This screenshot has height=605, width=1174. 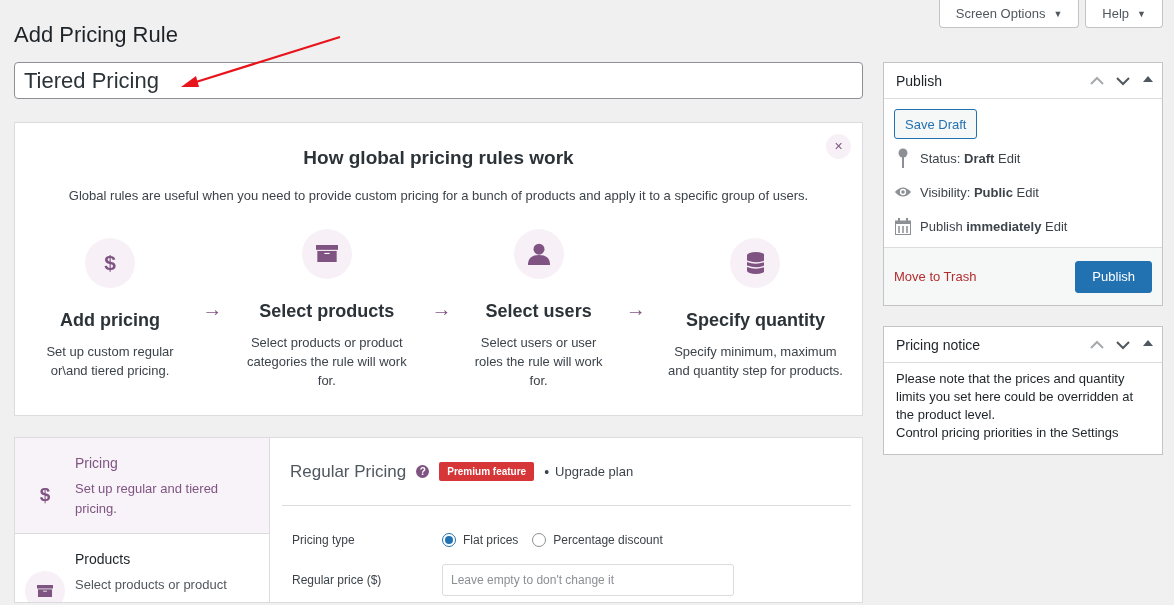 What do you see at coordinates (337, 580) in the screenshot?
I see `field-label: Regular price ($)` at bounding box center [337, 580].